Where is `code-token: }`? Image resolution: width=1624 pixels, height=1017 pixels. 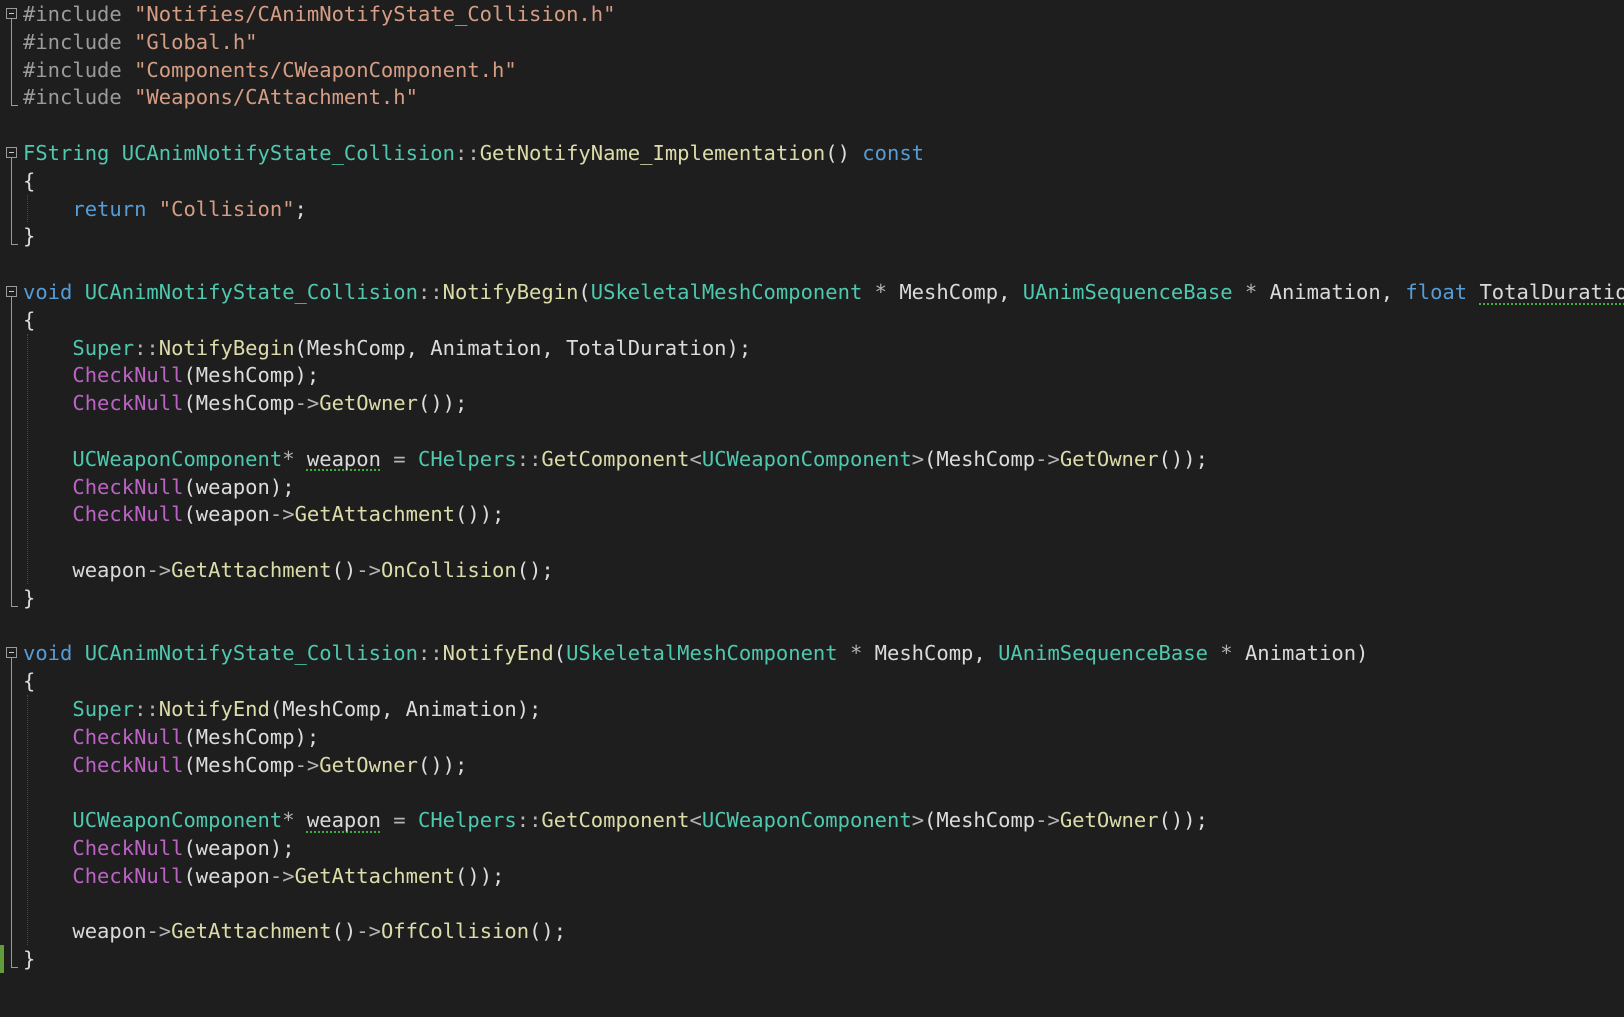 code-token: } is located at coordinates (29, 597).